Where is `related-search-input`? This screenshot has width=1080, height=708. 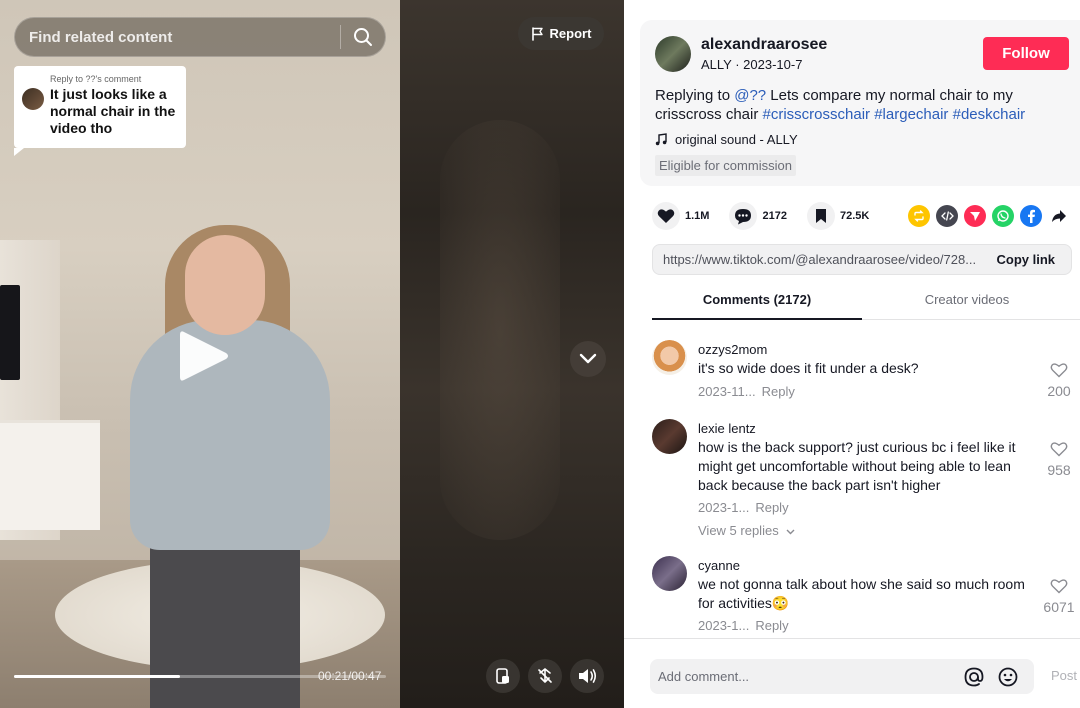
related-search-input is located at coordinates (177, 37).